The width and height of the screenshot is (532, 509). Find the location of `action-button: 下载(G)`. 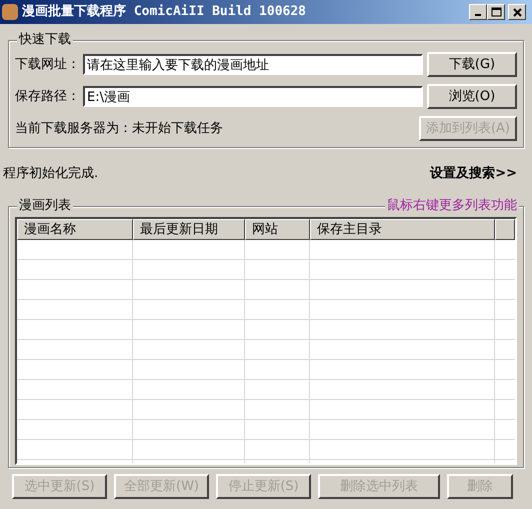

action-button: 下载(G) is located at coordinates (472, 64).